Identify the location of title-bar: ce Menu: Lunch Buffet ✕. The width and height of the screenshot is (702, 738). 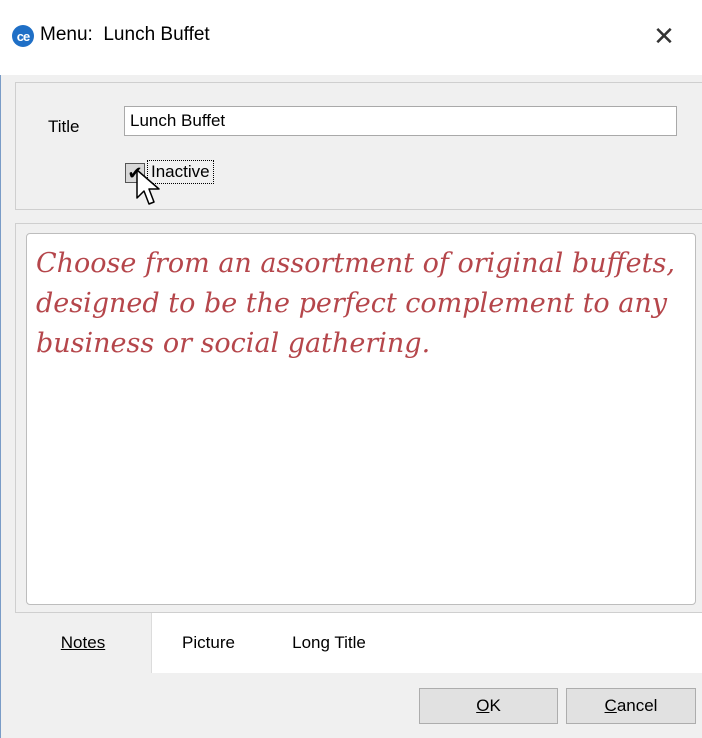
(351, 37).